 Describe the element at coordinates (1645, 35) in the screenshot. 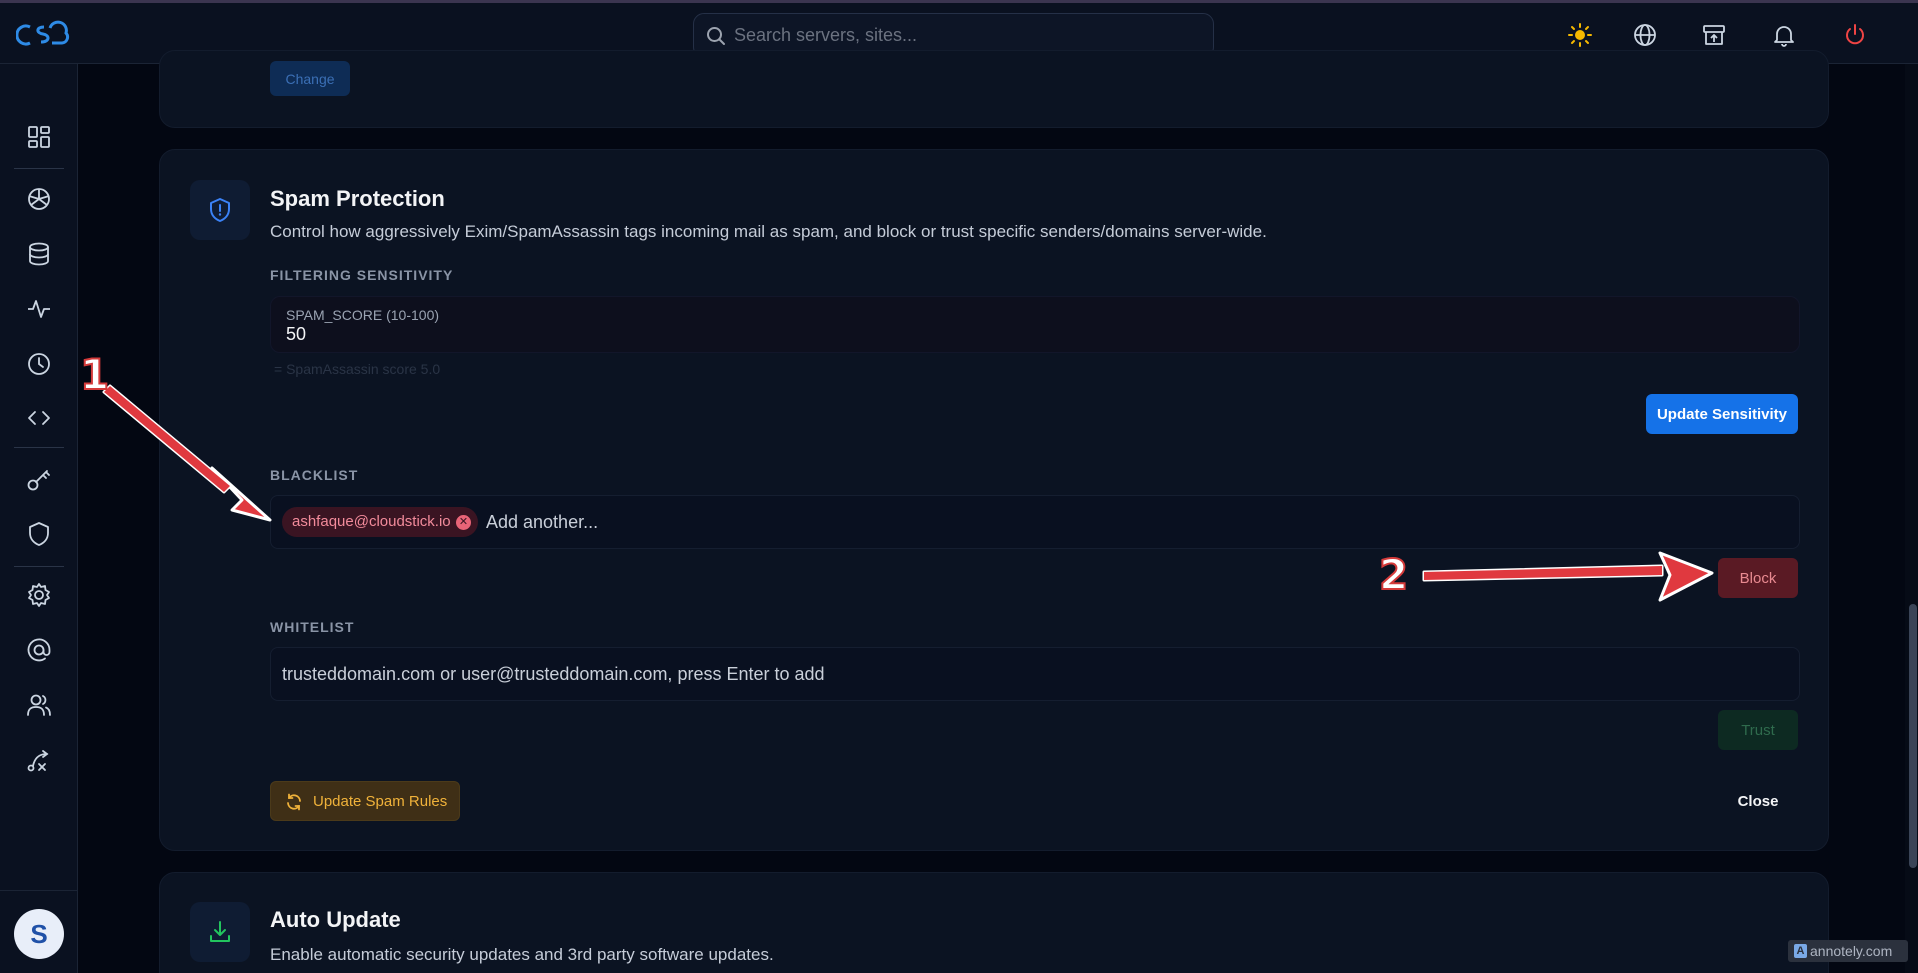

I see `globe-icon` at that location.